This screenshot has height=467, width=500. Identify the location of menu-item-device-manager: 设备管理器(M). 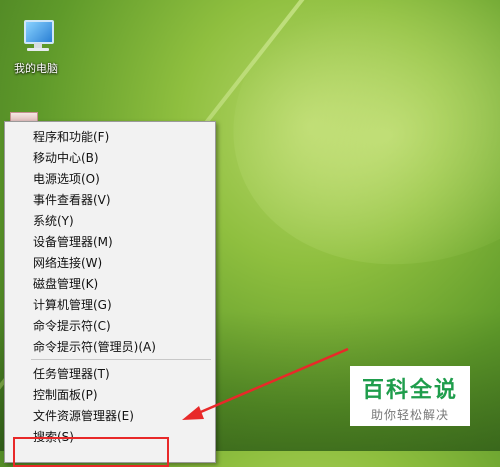
(109, 242).